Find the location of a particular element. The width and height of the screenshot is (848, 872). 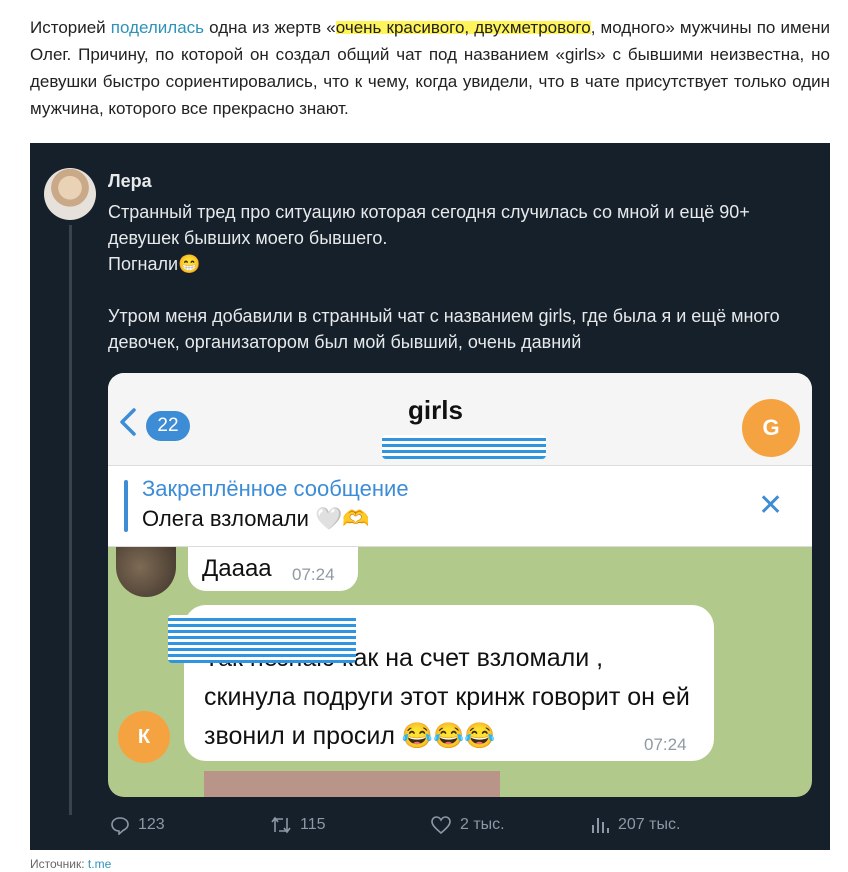

author-name: Лера is located at coordinates (130, 181).